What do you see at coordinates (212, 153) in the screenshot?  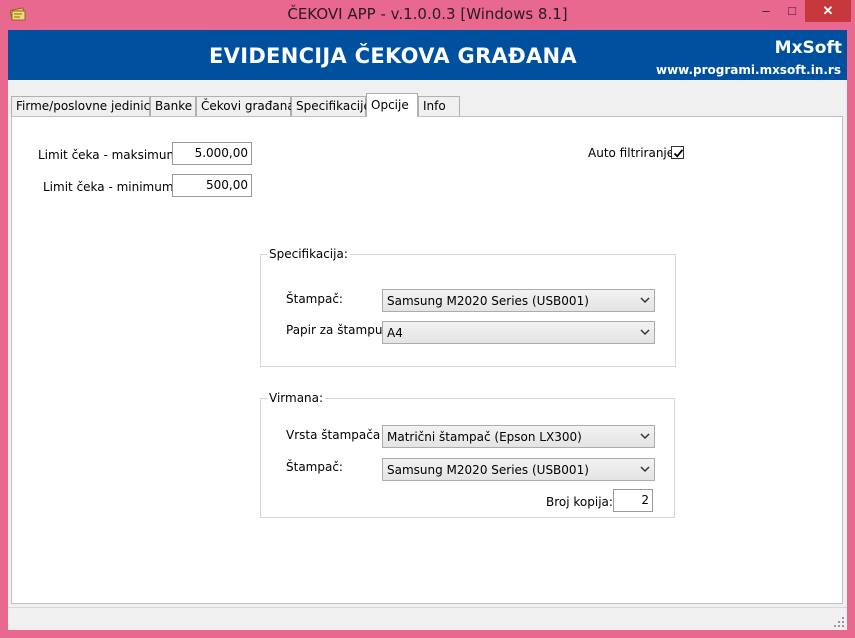 I see `limit-max-input: 5.000,00` at bounding box center [212, 153].